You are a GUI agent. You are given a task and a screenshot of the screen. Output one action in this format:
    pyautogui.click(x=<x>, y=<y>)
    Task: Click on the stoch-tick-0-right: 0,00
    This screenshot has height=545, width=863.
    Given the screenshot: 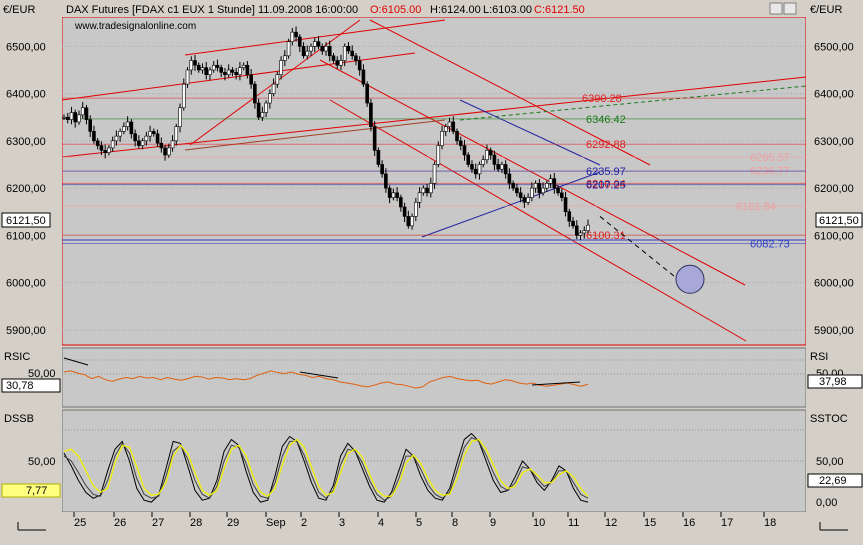 What is the action you would take?
    pyautogui.click(x=826, y=503)
    